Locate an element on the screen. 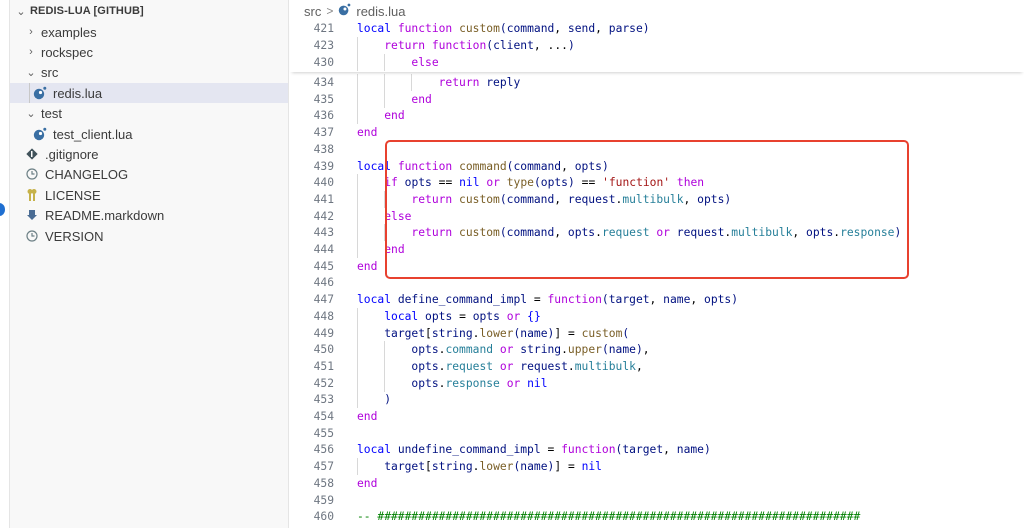 This screenshot has height=528, width=1024. tree-item-redis-lua: redis.lua is located at coordinates (149, 93).